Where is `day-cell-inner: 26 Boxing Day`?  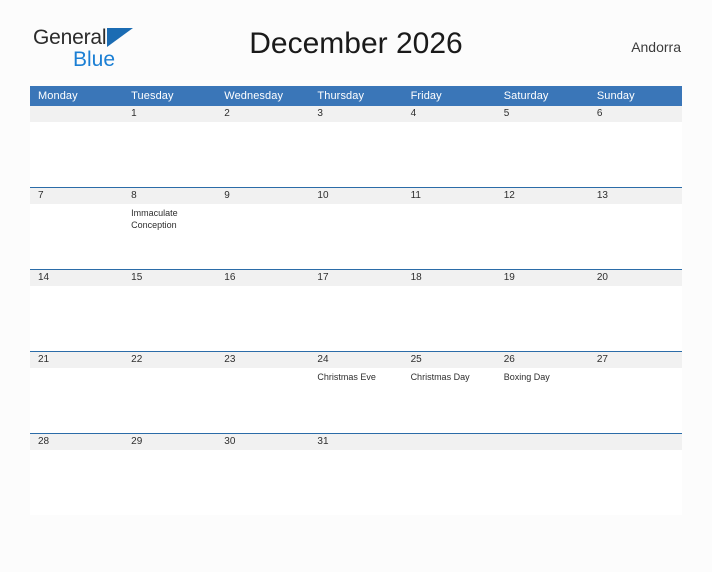
day-cell-inner: 26 Boxing Day is located at coordinates (542, 392).